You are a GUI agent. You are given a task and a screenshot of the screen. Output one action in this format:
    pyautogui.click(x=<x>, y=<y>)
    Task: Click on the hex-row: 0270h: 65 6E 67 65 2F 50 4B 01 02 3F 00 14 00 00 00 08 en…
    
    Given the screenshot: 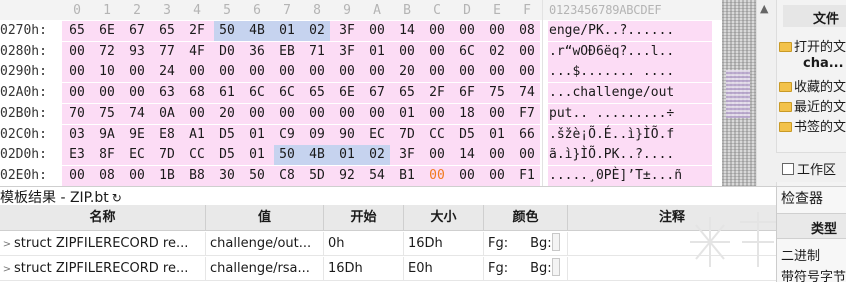 What is the action you would take?
    pyautogui.click(x=361, y=31)
    